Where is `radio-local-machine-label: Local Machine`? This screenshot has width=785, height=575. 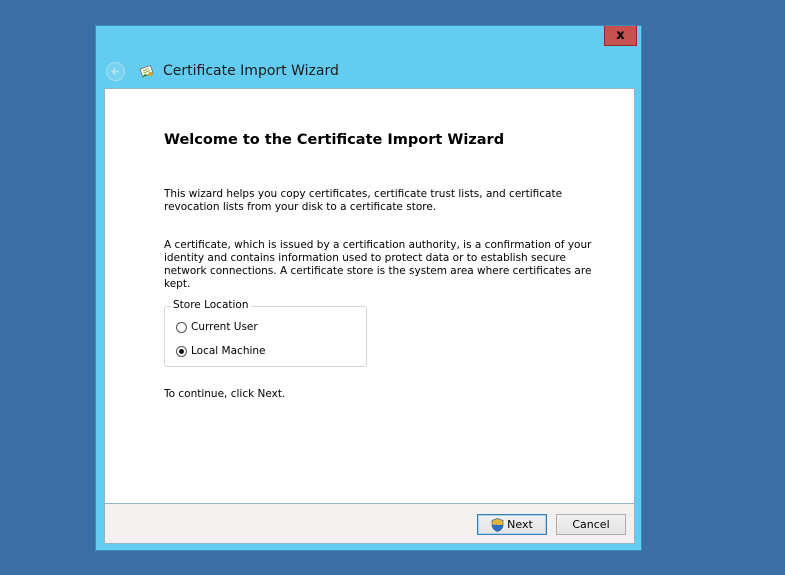
radio-local-machine-label: Local Machine is located at coordinates (228, 351).